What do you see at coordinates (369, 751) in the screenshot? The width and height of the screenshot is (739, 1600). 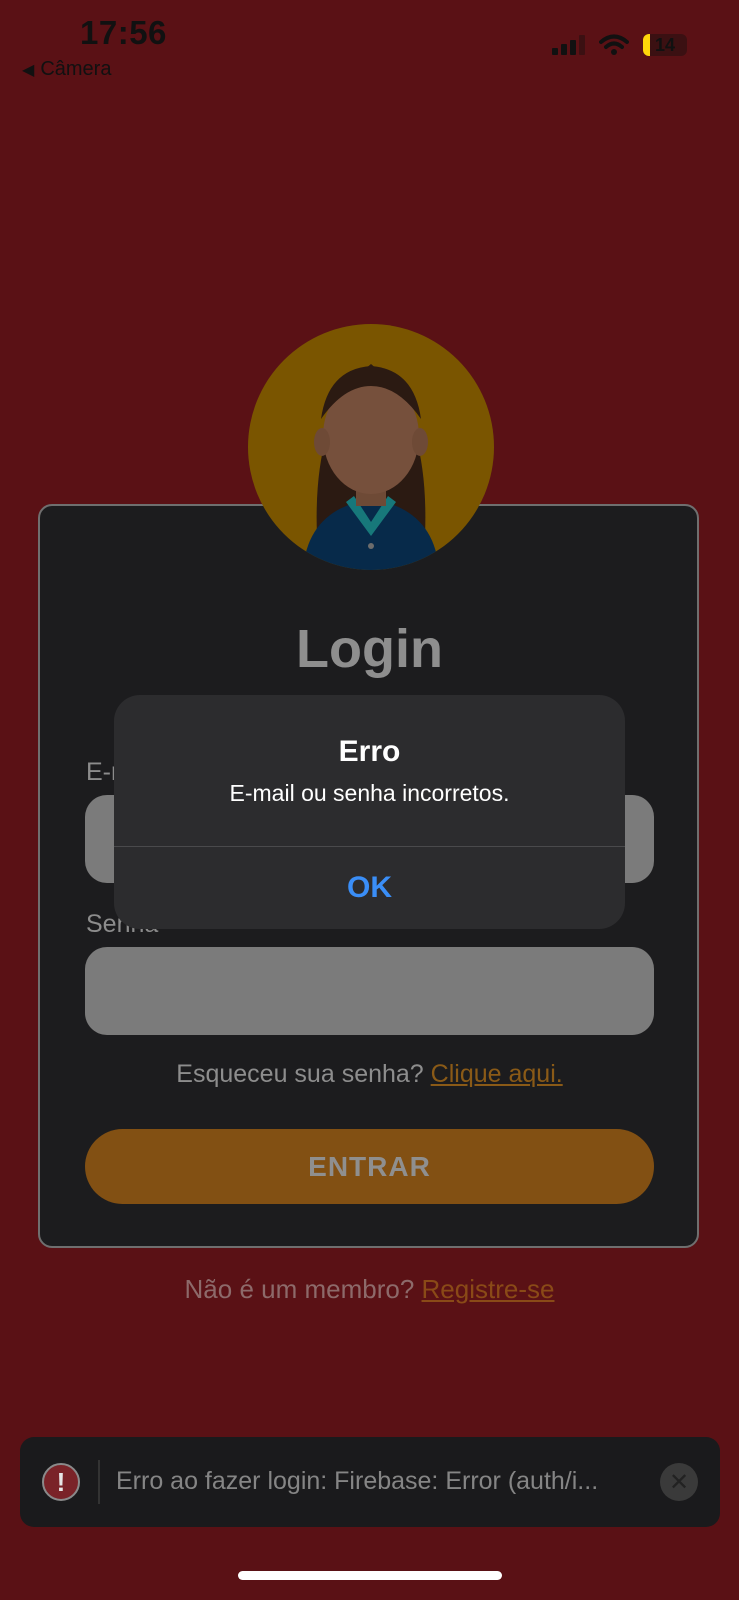 I see `alert-title: Erro` at bounding box center [369, 751].